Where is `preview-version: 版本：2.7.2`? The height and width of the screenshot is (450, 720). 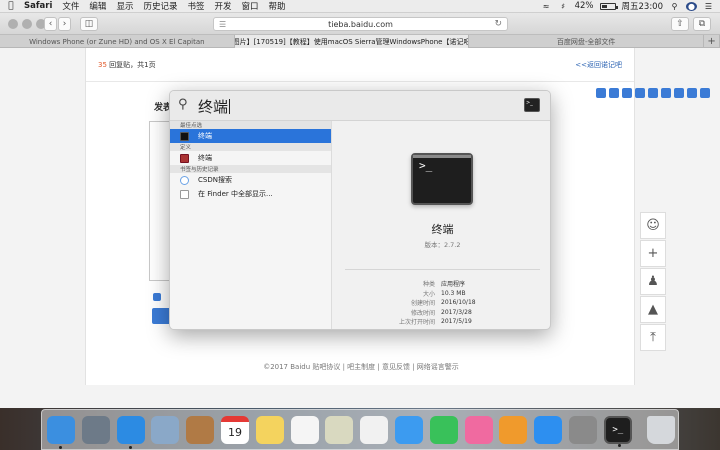
preview-version: 版本：2.7.2 is located at coordinates (442, 245).